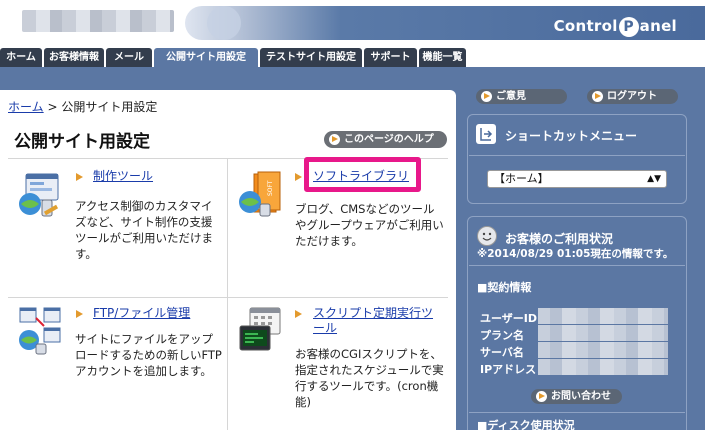 The image size is (705, 430). Describe the element at coordinates (615, 27) in the screenshot. I see `brand-logo: Control Panel` at that location.